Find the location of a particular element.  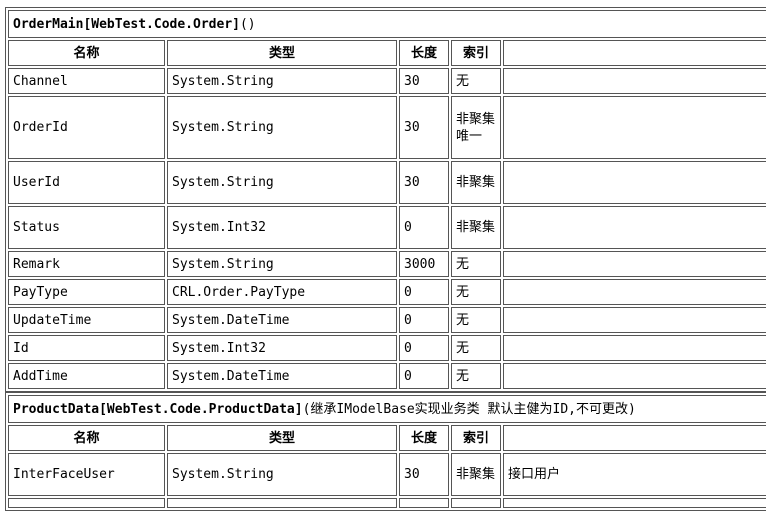

table-row: AddTime System.DateTime 0 无 is located at coordinates (387, 376).